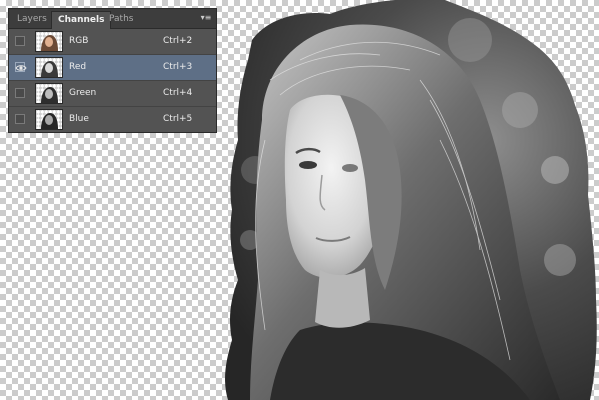 The height and width of the screenshot is (400, 599). Describe the element at coordinates (178, 41) in the screenshot. I see `channel-shortcut: Ctrl+2` at that location.